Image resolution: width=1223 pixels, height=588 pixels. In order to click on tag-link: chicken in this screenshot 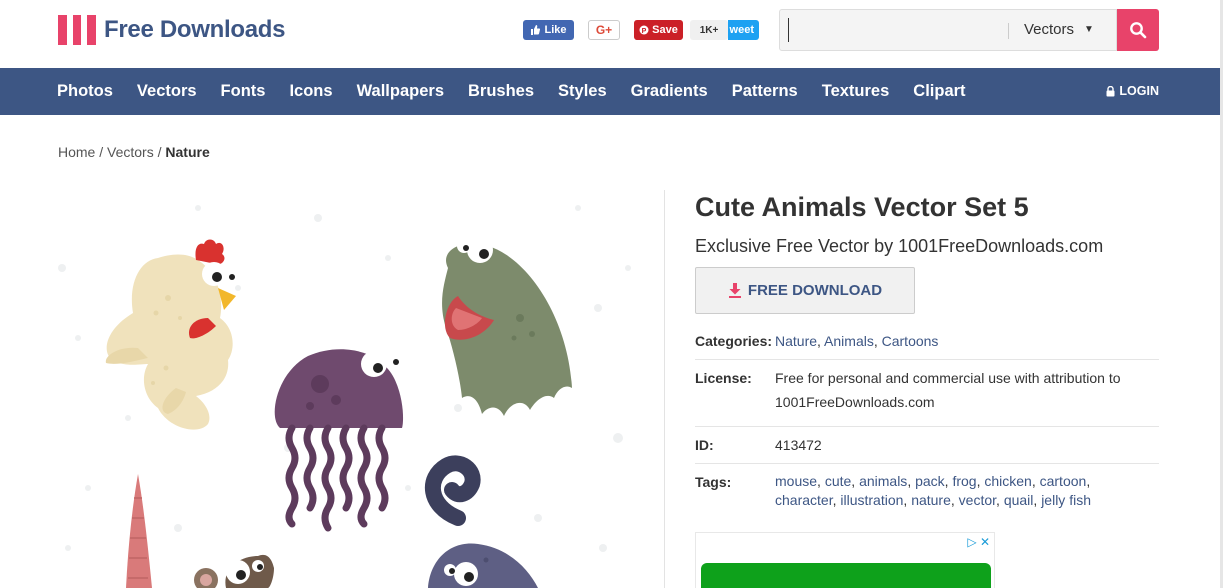, I will do `click(1007, 481)`.